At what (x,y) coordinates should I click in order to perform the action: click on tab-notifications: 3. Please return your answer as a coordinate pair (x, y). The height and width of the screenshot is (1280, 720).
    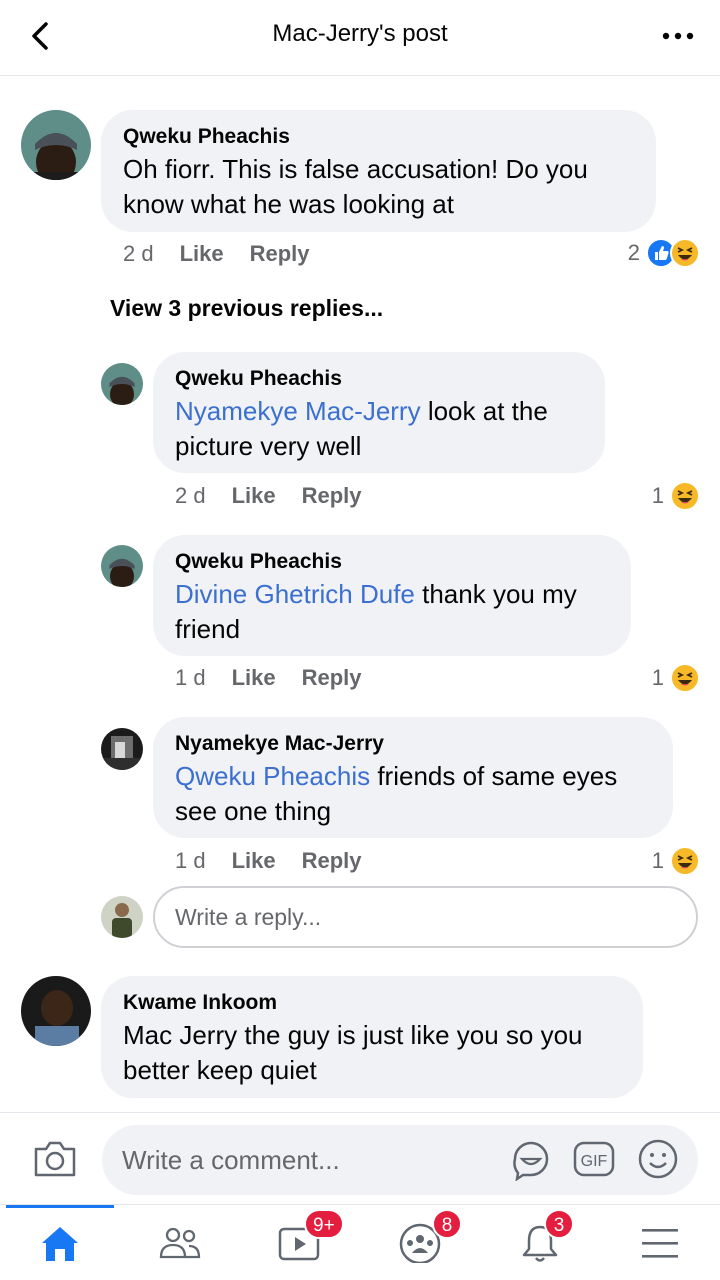
    Looking at the image, I should click on (540, 1242).